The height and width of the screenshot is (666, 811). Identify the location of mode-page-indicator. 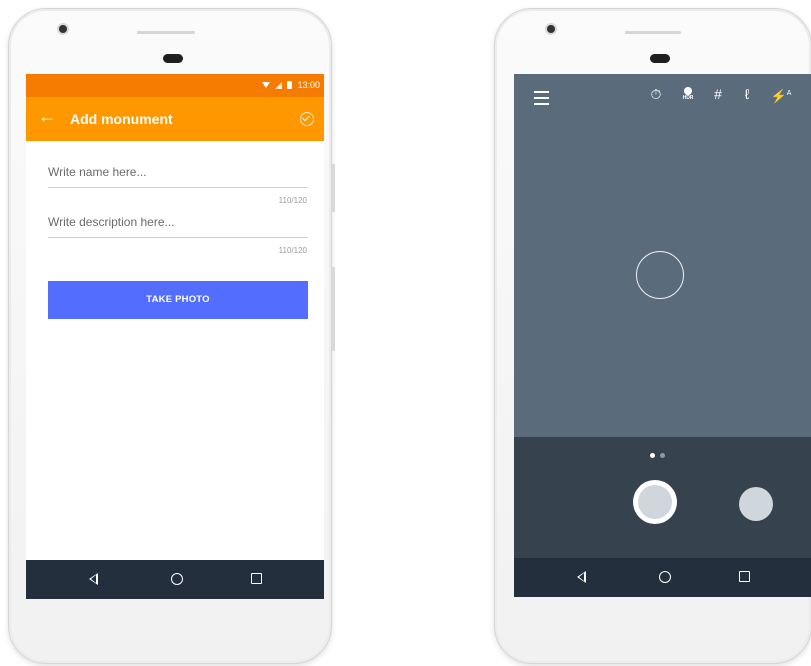
(657, 455).